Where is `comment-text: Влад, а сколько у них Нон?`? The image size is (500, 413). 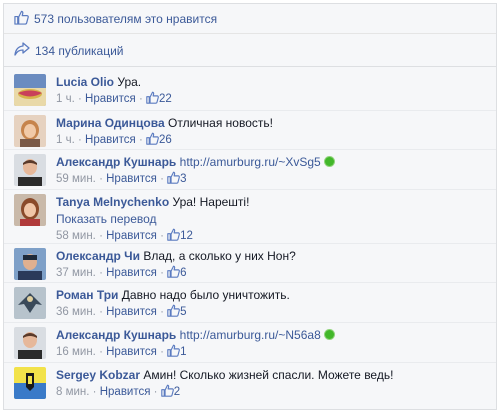 comment-text: Влад, а сколько у них Нон? is located at coordinates (219, 255).